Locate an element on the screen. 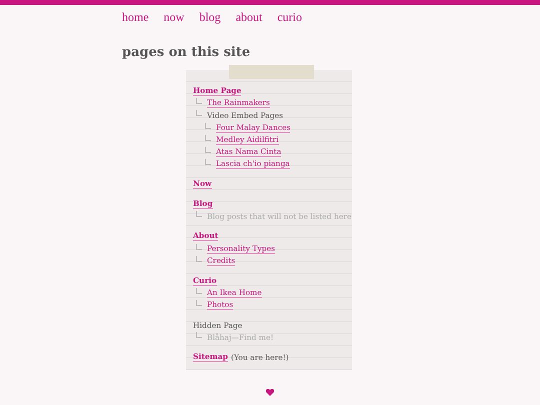 The width and height of the screenshot is (540, 405). nav-link: curio is located at coordinates (289, 17).